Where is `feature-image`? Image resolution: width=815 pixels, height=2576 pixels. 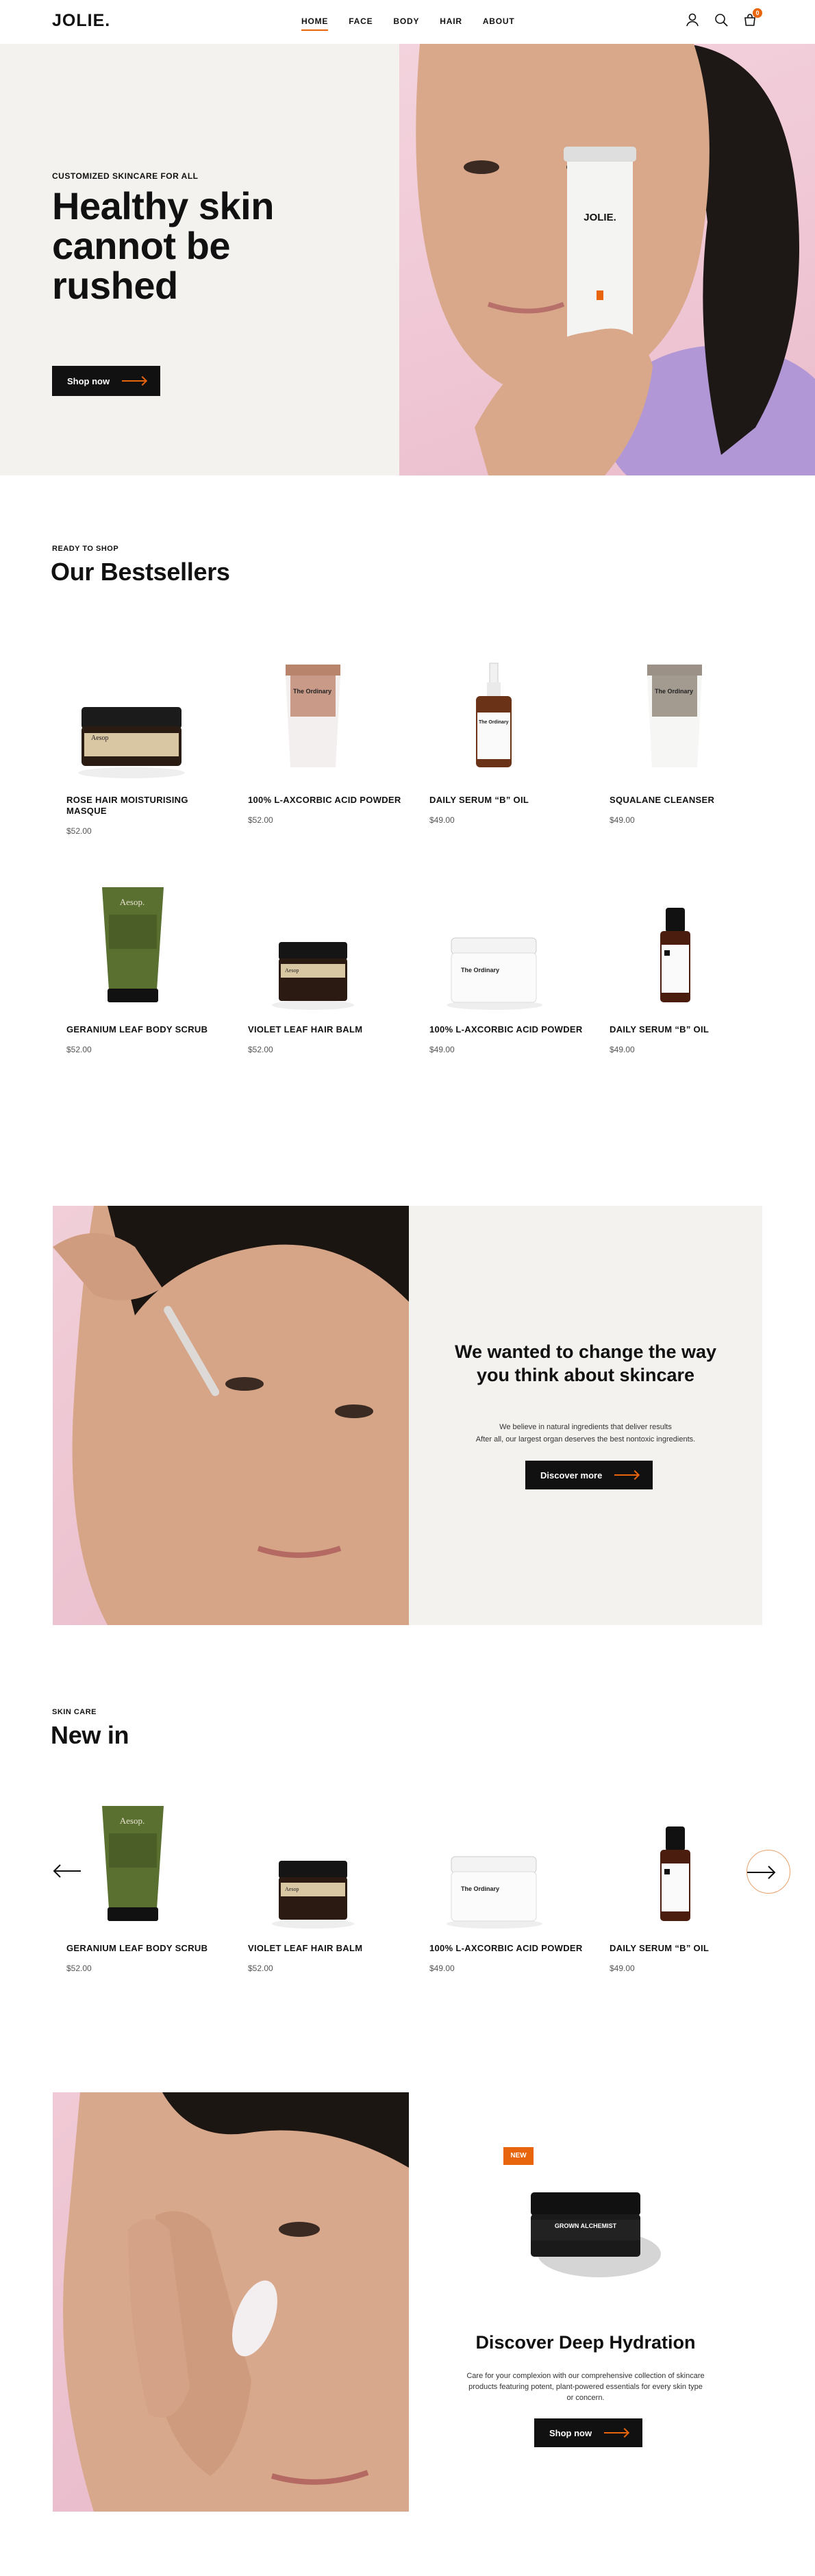 feature-image is located at coordinates (231, 2302).